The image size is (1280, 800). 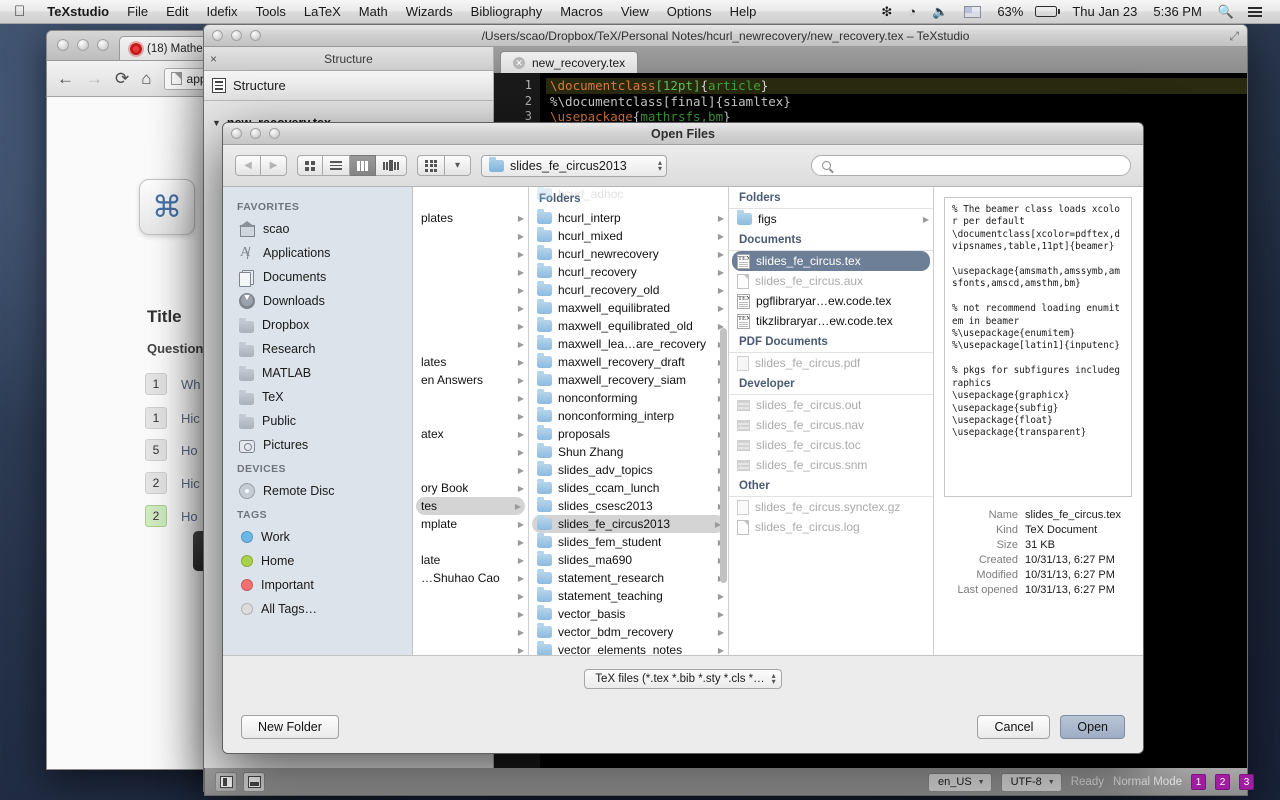 What do you see at coordinates (470, 560) in the screenshot?
I see `list-item: late ▶` at bounding box center [470, 560].